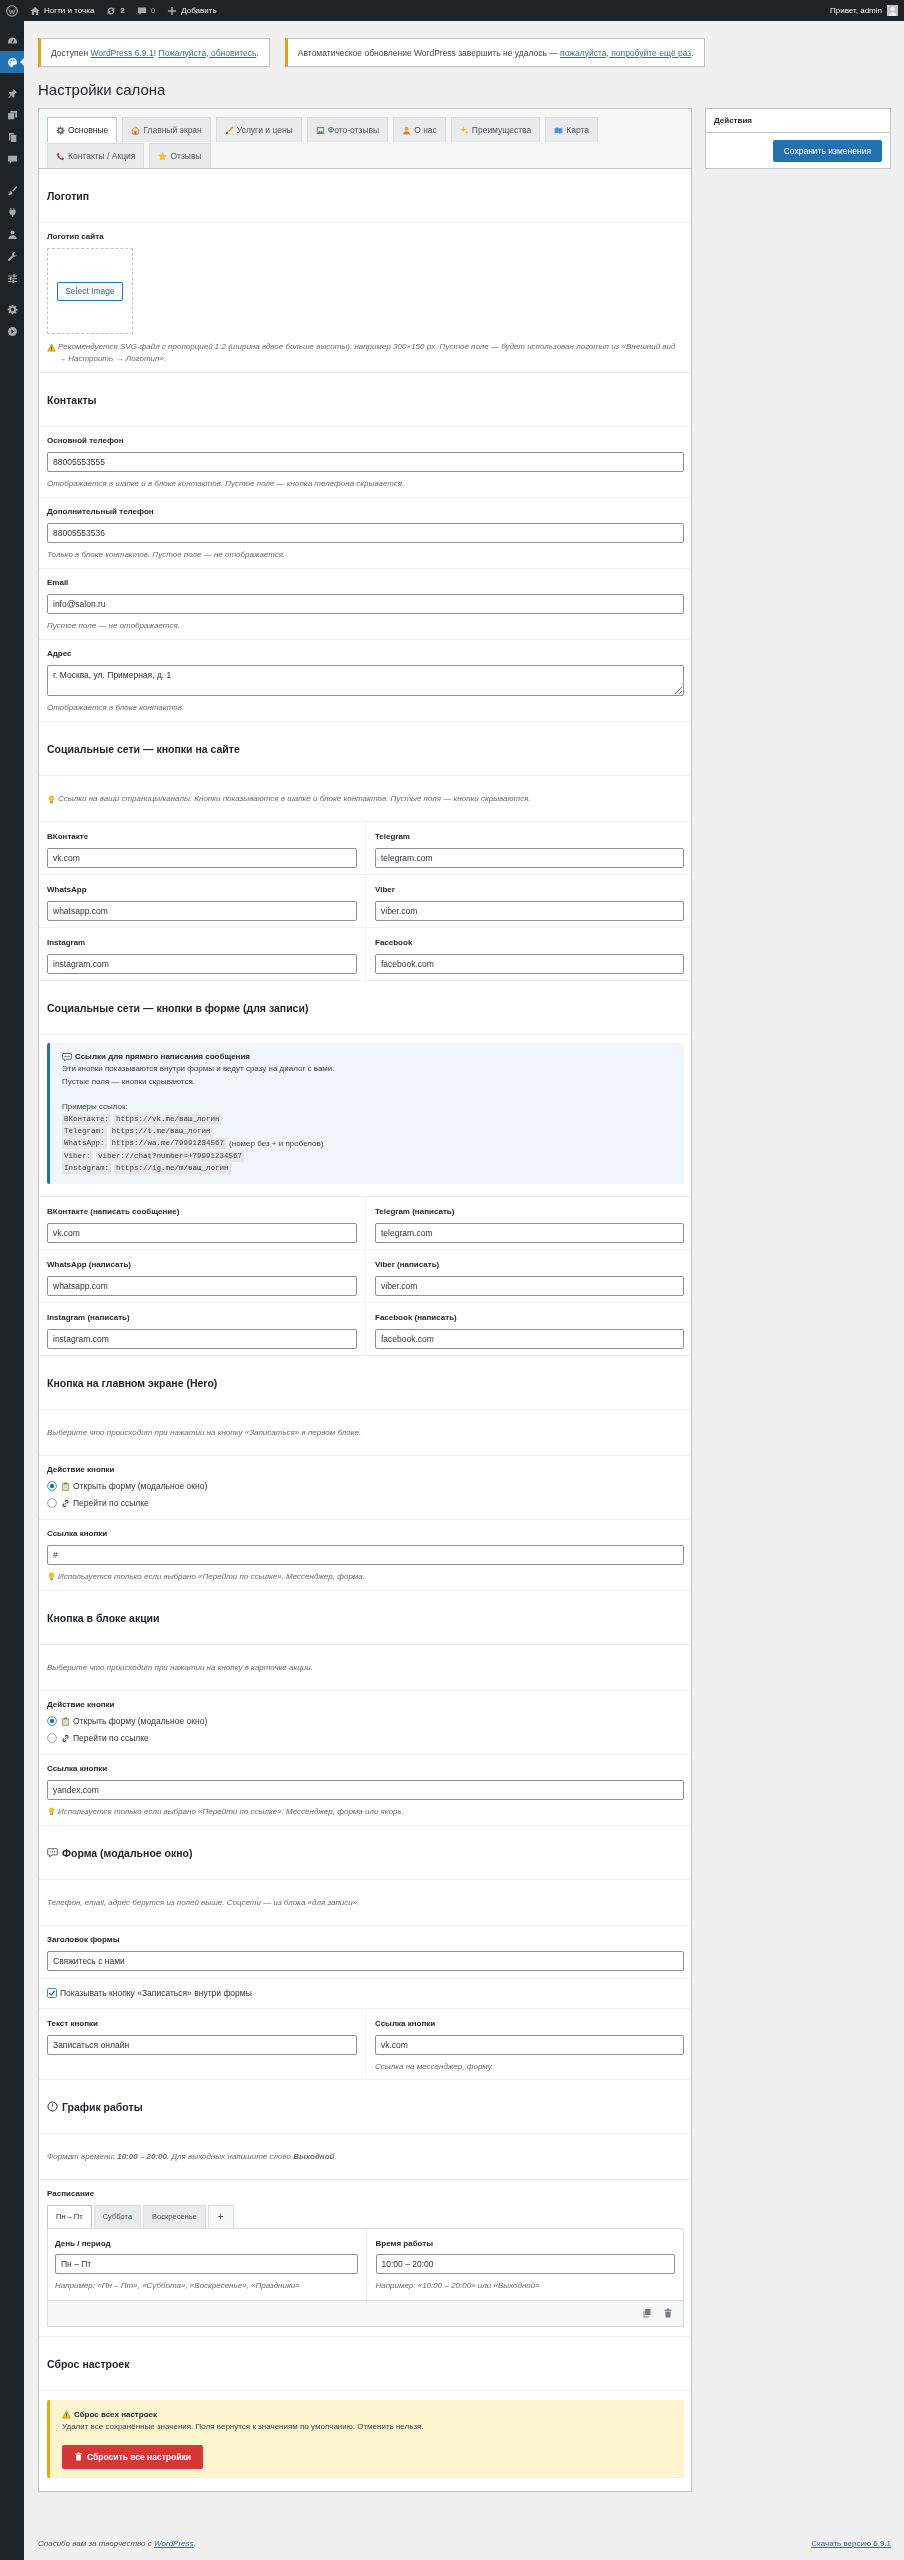 Image resolution: width=904 pixels, height=2560 pixels. I want to click on star-icon, so click(163, 156).